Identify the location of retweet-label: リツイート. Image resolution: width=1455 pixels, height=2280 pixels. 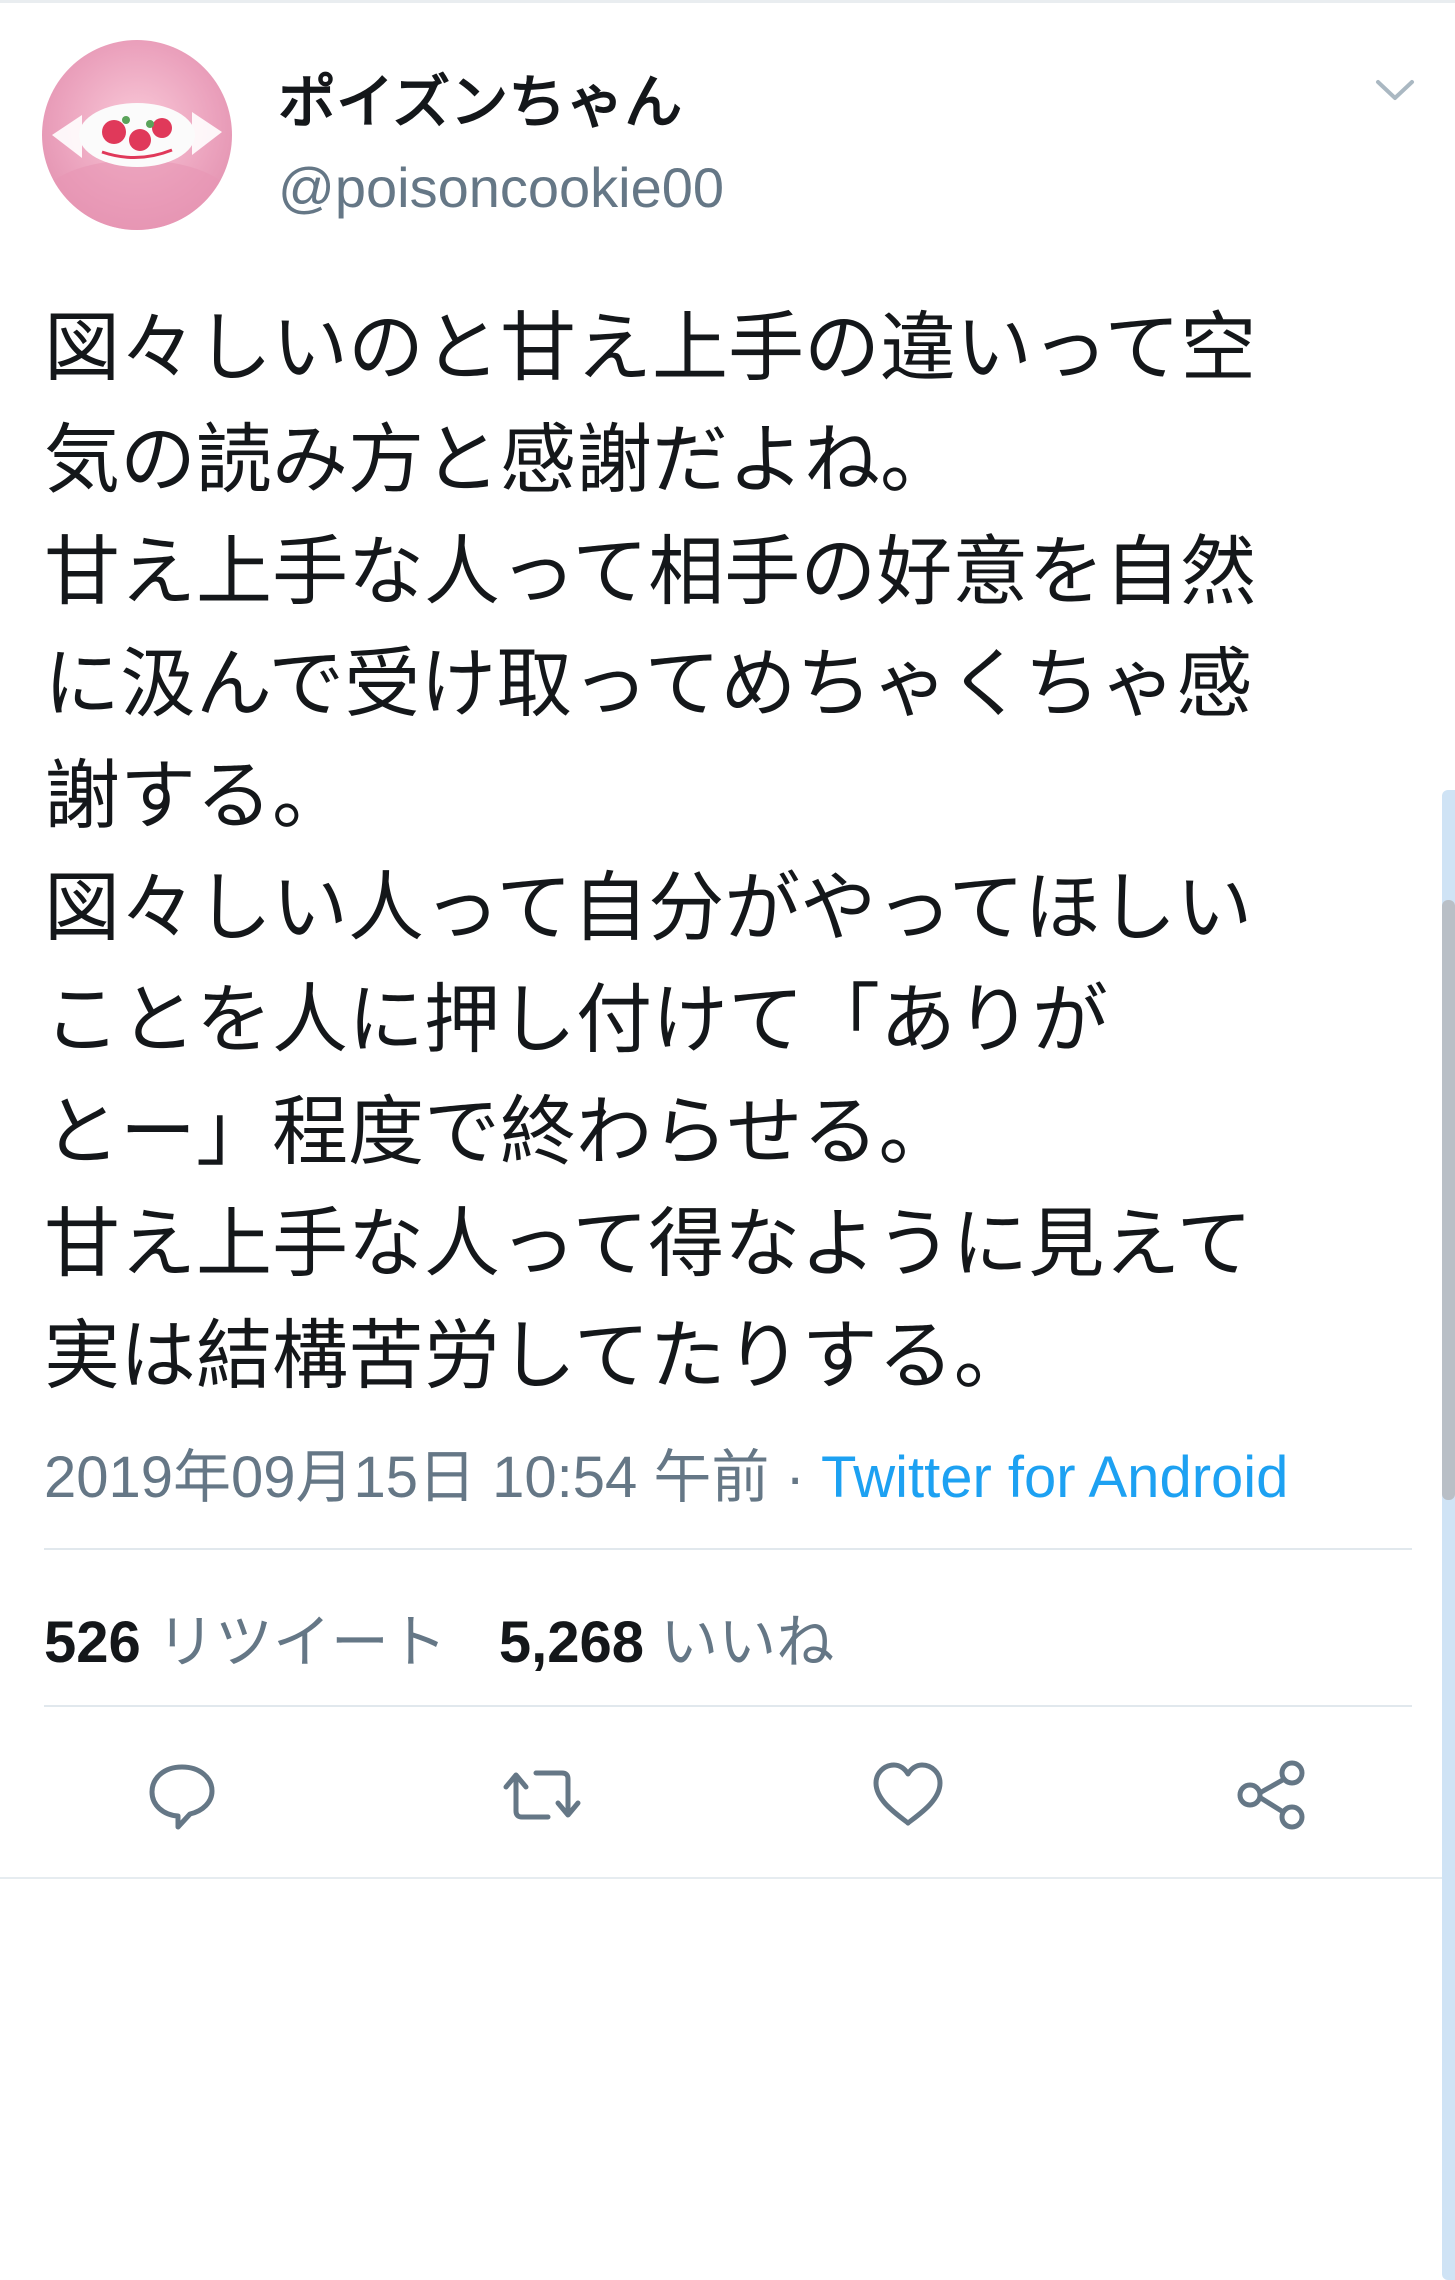
(301, 1642).